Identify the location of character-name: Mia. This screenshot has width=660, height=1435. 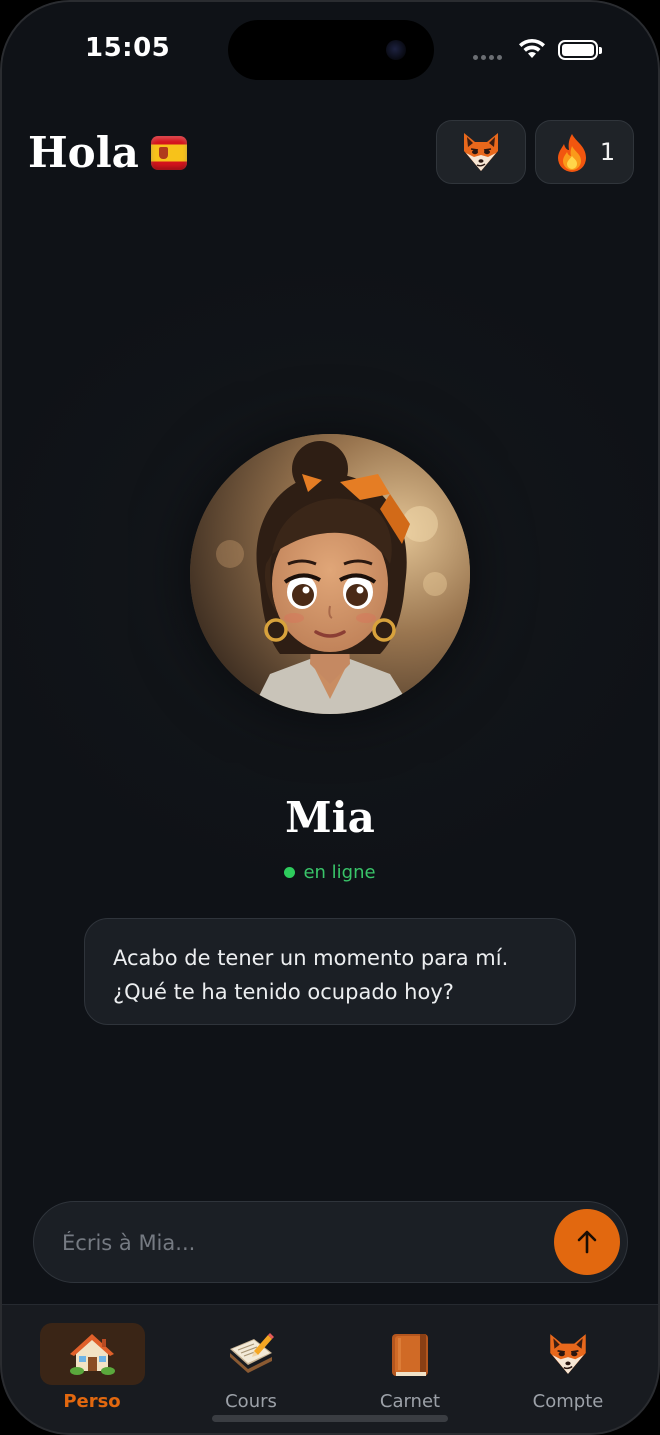
(330, 817).